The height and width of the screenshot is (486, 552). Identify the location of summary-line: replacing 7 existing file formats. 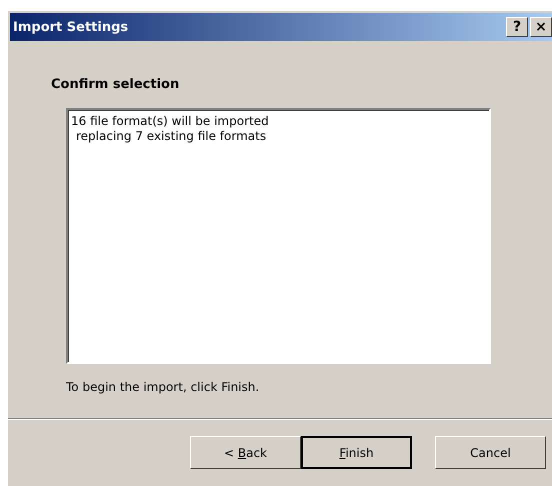
(171, 136).